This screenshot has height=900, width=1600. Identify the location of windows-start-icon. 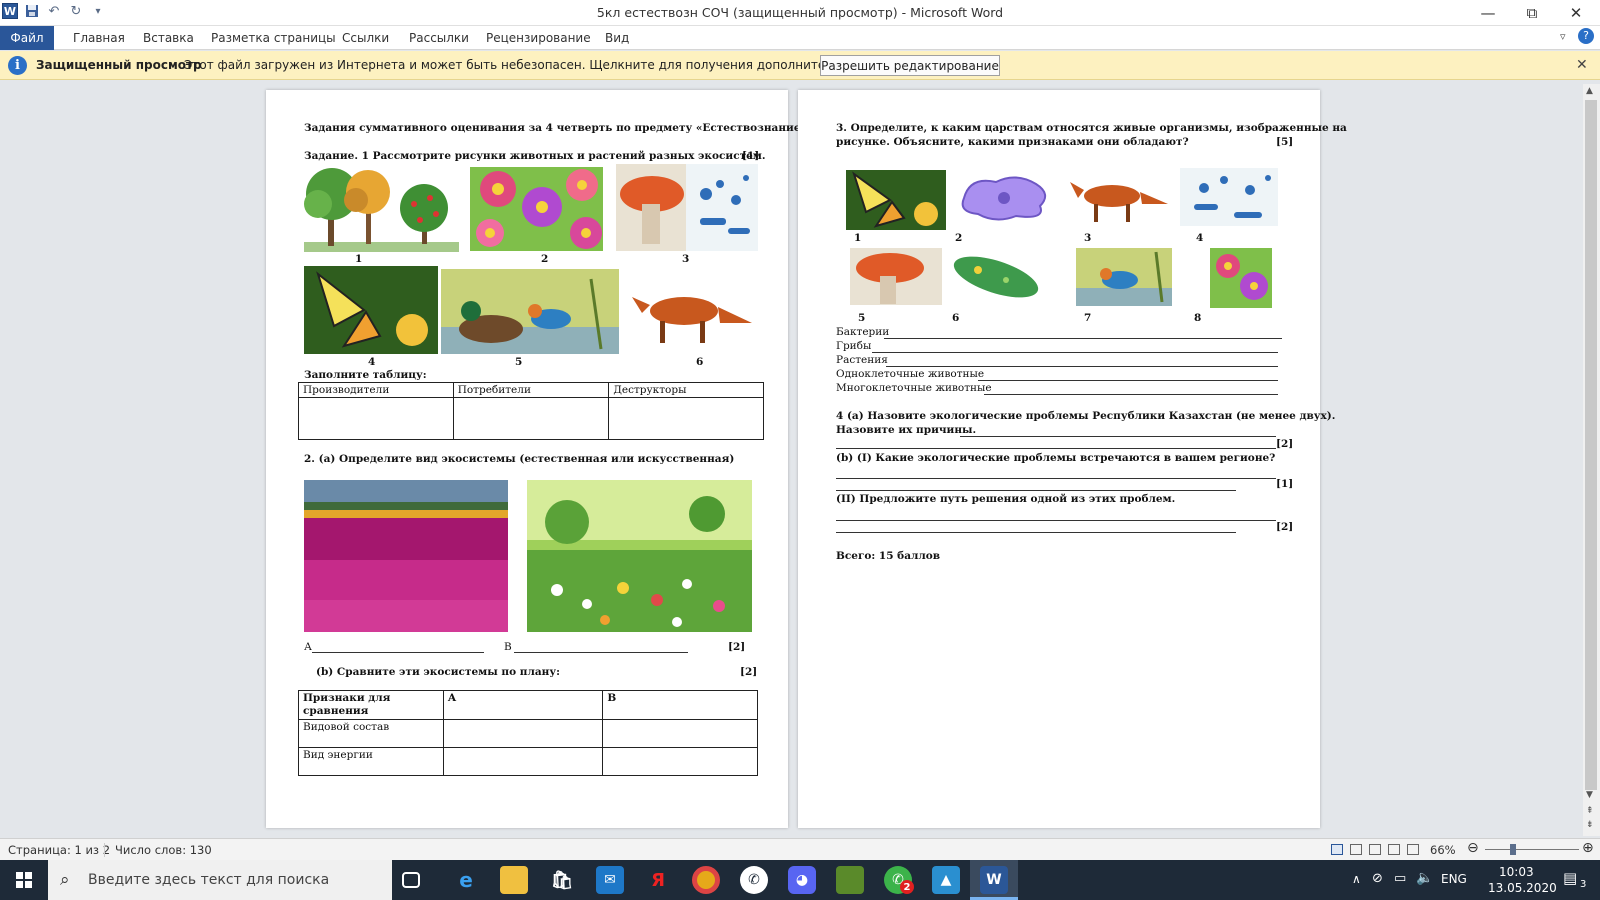
(24, 880).